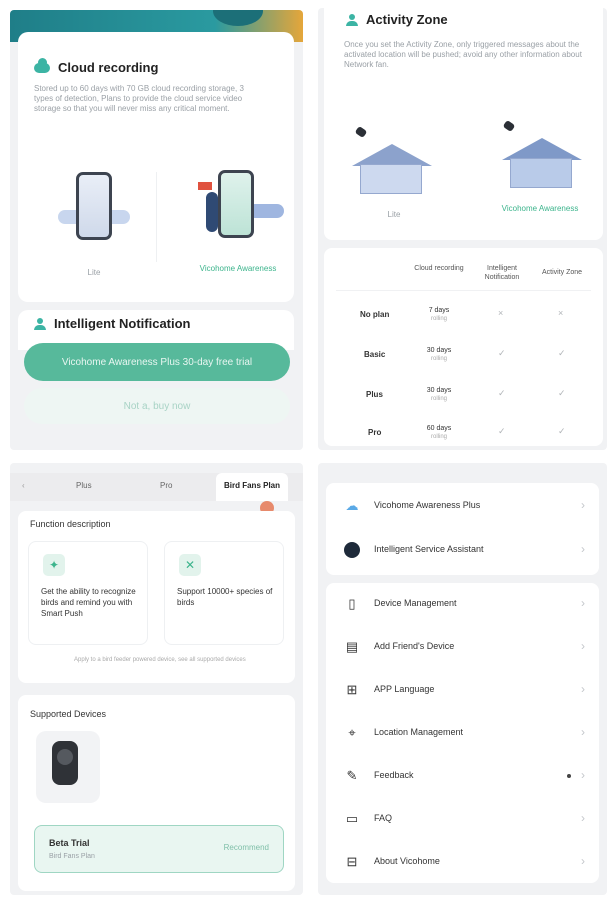  I want to click on species-icon: ✕, so click(190, 565).